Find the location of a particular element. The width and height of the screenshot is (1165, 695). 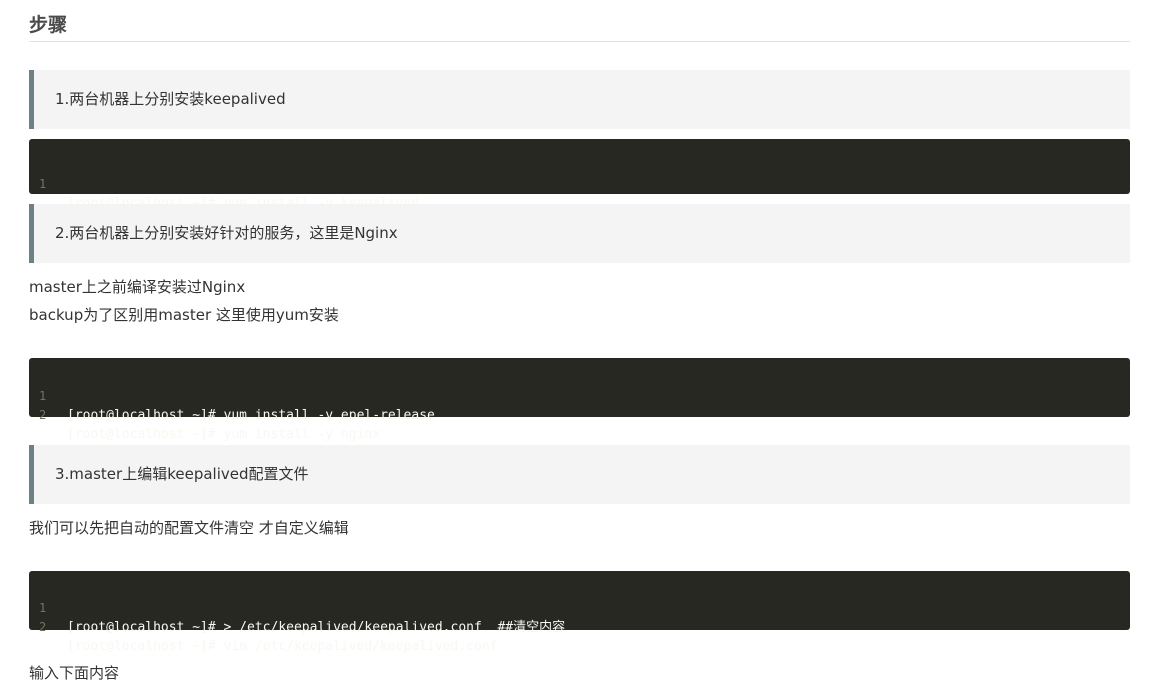

paragraph: 我们可以先把自动的配置文件清空 才自定义编辑 is located at coordinates (189, 528).